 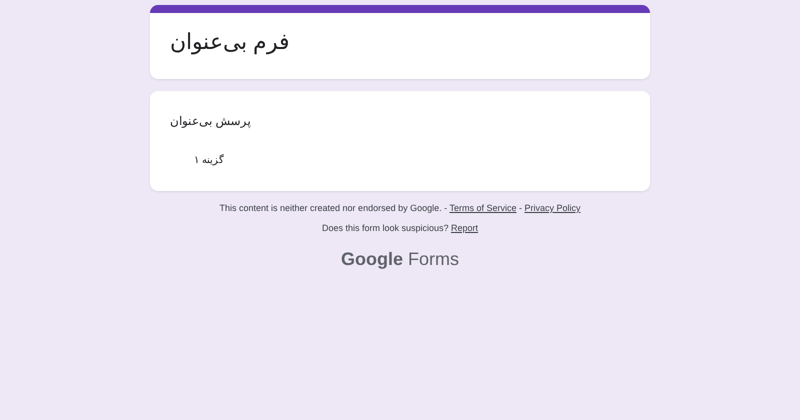 What do you see at coordinates (400, 228) in the screenshot?
I see `report-text: Does this form look suspicious? Report` at bounding box center [400, 228].